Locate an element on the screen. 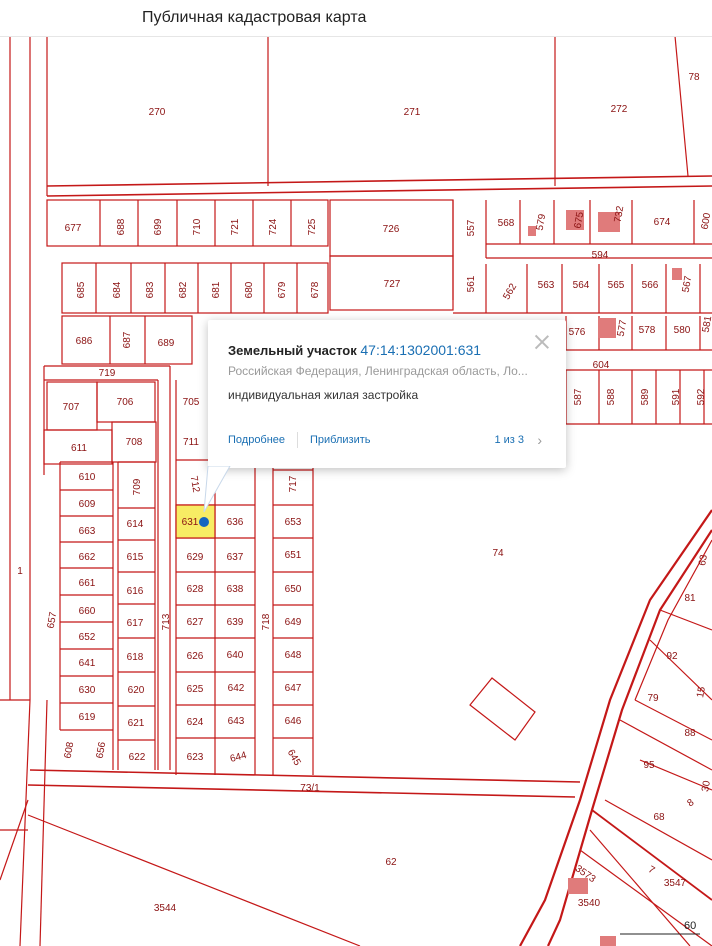 The width and height of the screenshot is (712, 946). parcel-label: 617 is located at coordinates (135, 623).